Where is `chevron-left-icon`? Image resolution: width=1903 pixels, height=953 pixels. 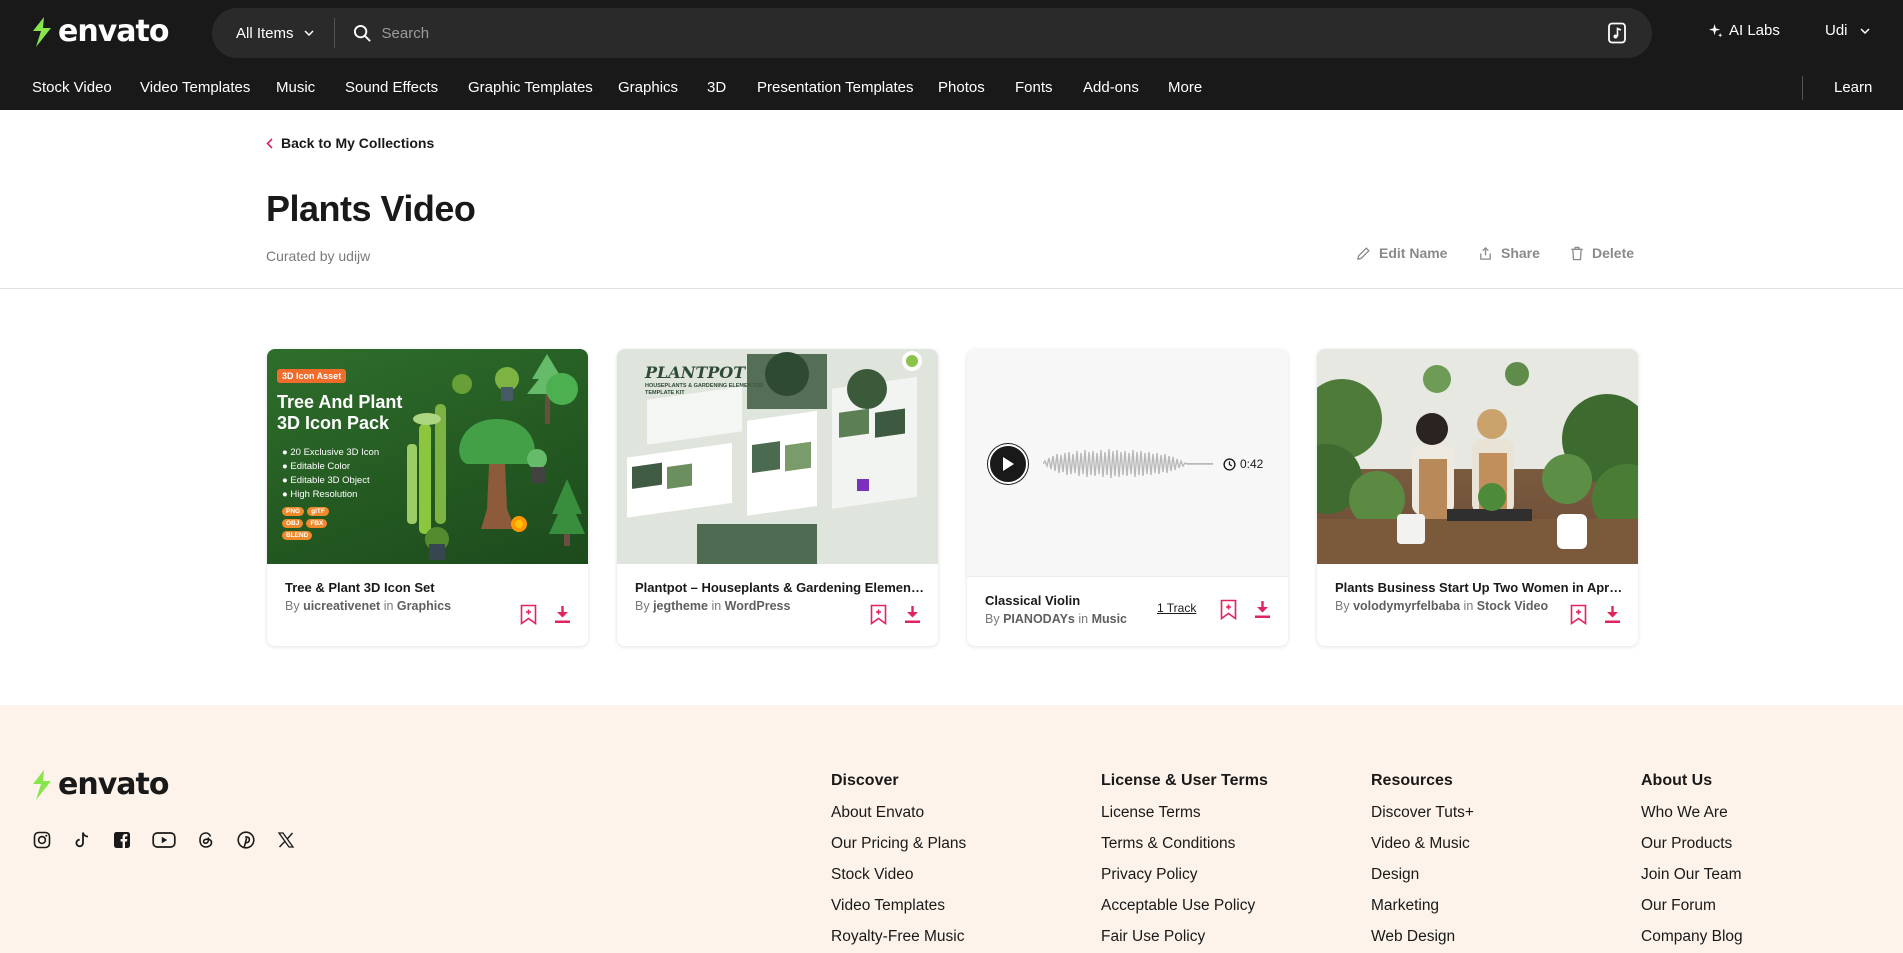
chevron-left-icon is located at coordinates (269, 143).